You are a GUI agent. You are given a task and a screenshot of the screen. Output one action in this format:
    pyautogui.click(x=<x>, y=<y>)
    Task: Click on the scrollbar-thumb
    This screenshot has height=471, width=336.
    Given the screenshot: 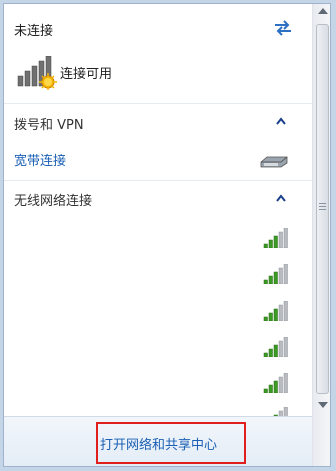 What is the action you would take?
    pyautogui.click(x=322, y=209)
    